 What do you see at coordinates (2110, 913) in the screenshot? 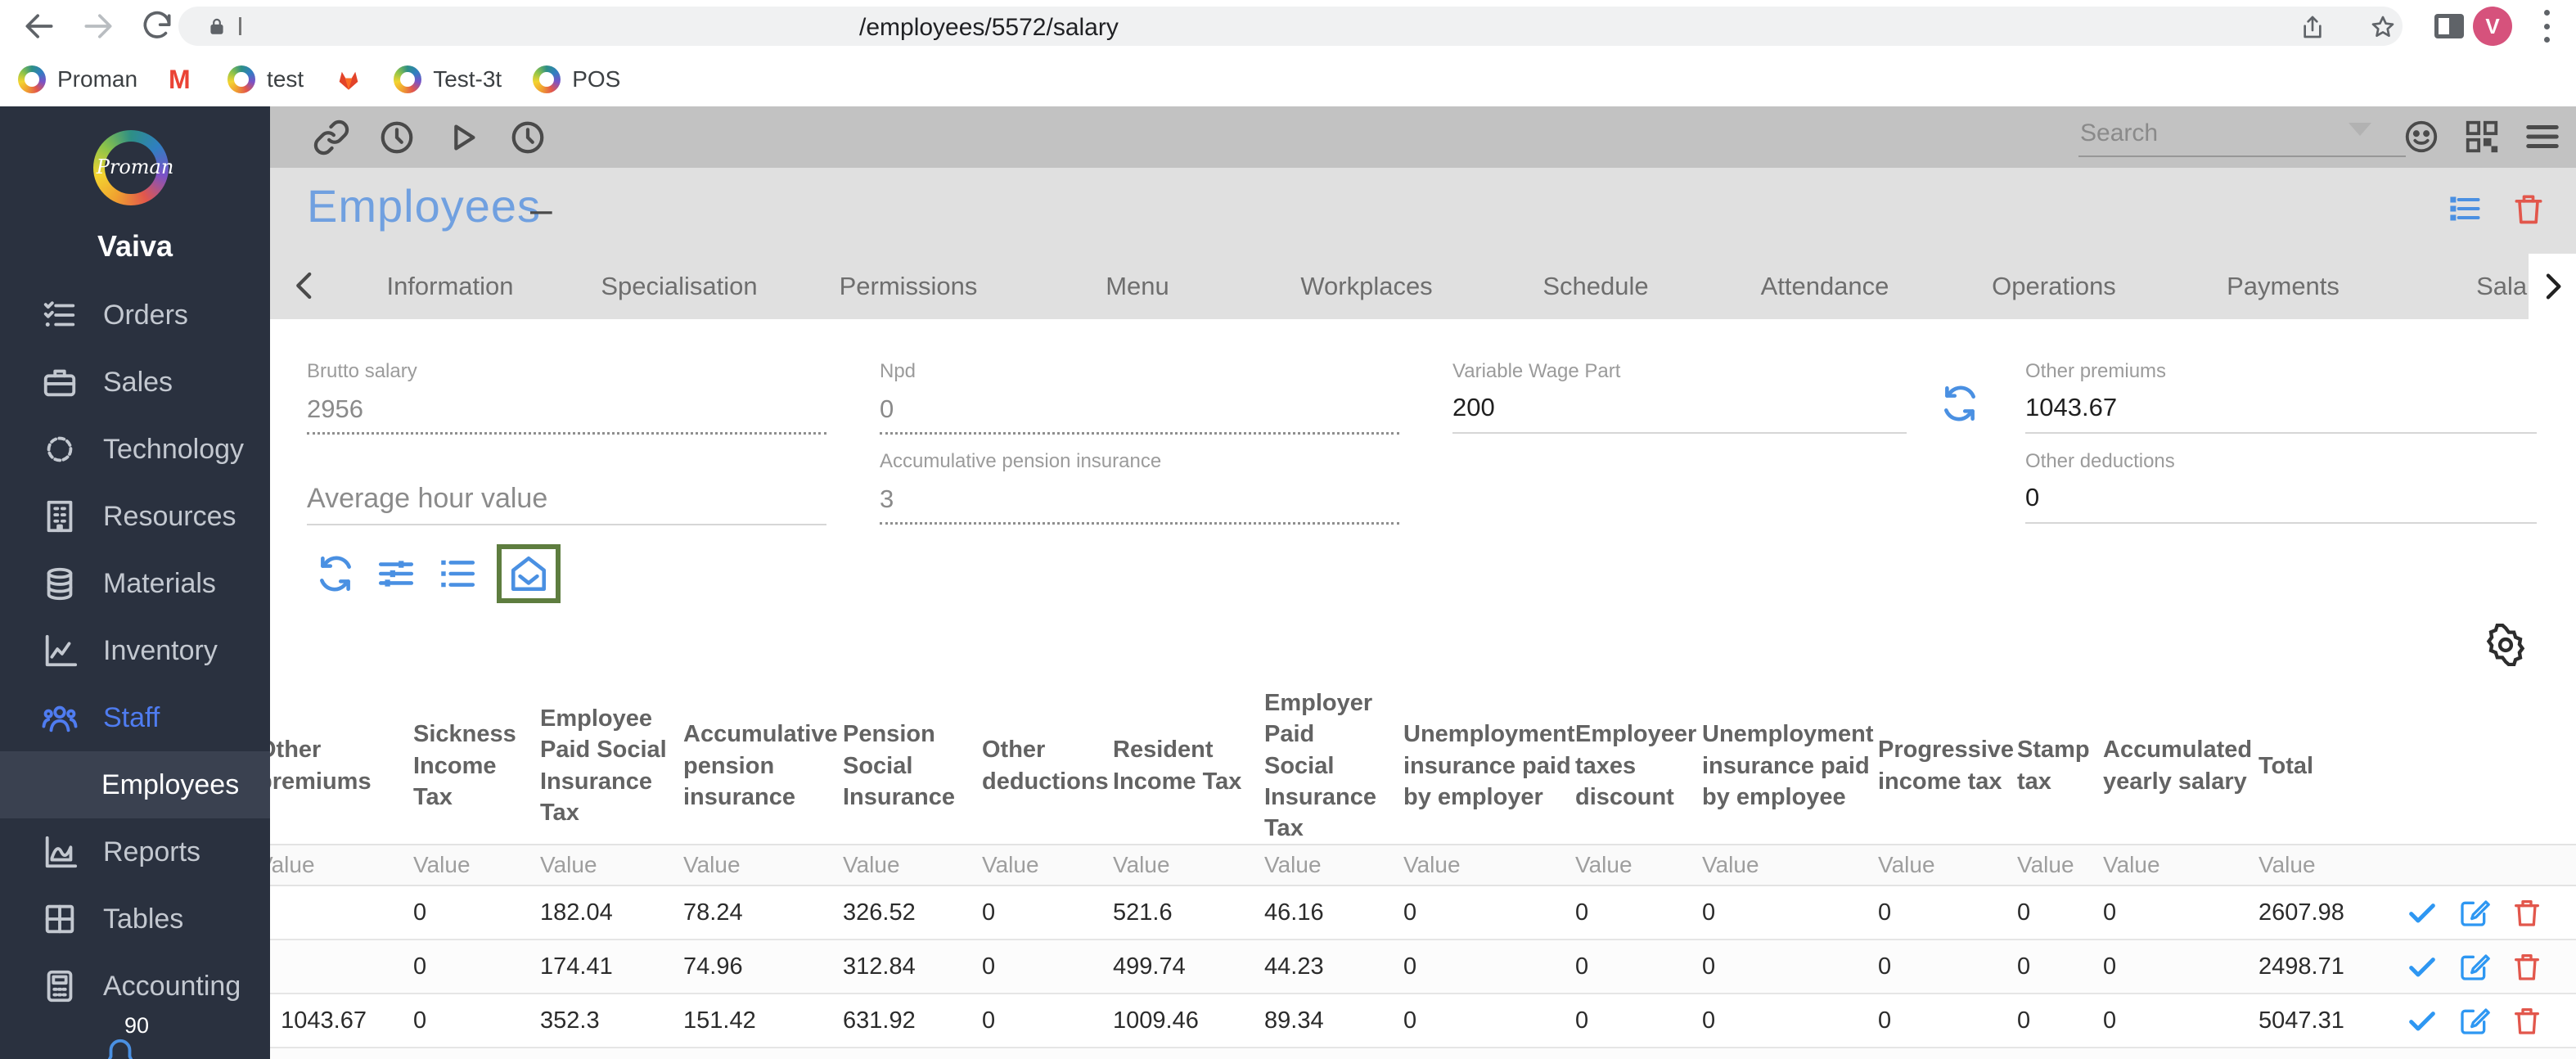
I see `table-cell: 0` at bounding box center [2110, 913].